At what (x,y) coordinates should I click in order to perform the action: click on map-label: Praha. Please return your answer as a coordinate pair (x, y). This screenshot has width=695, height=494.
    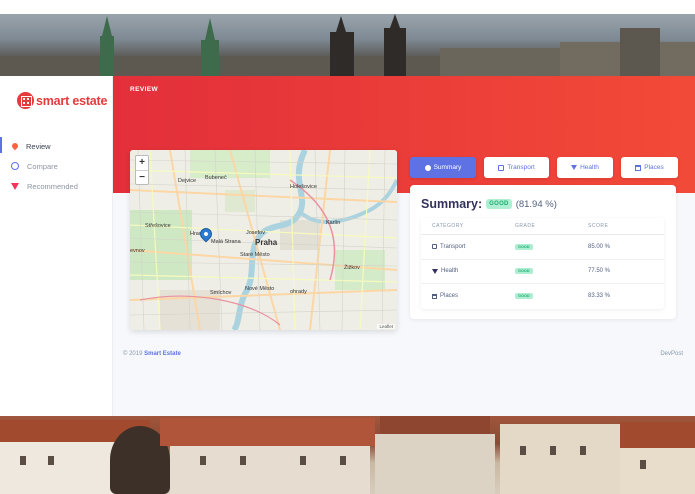
    Looking at the image, I should click on (266, 242).